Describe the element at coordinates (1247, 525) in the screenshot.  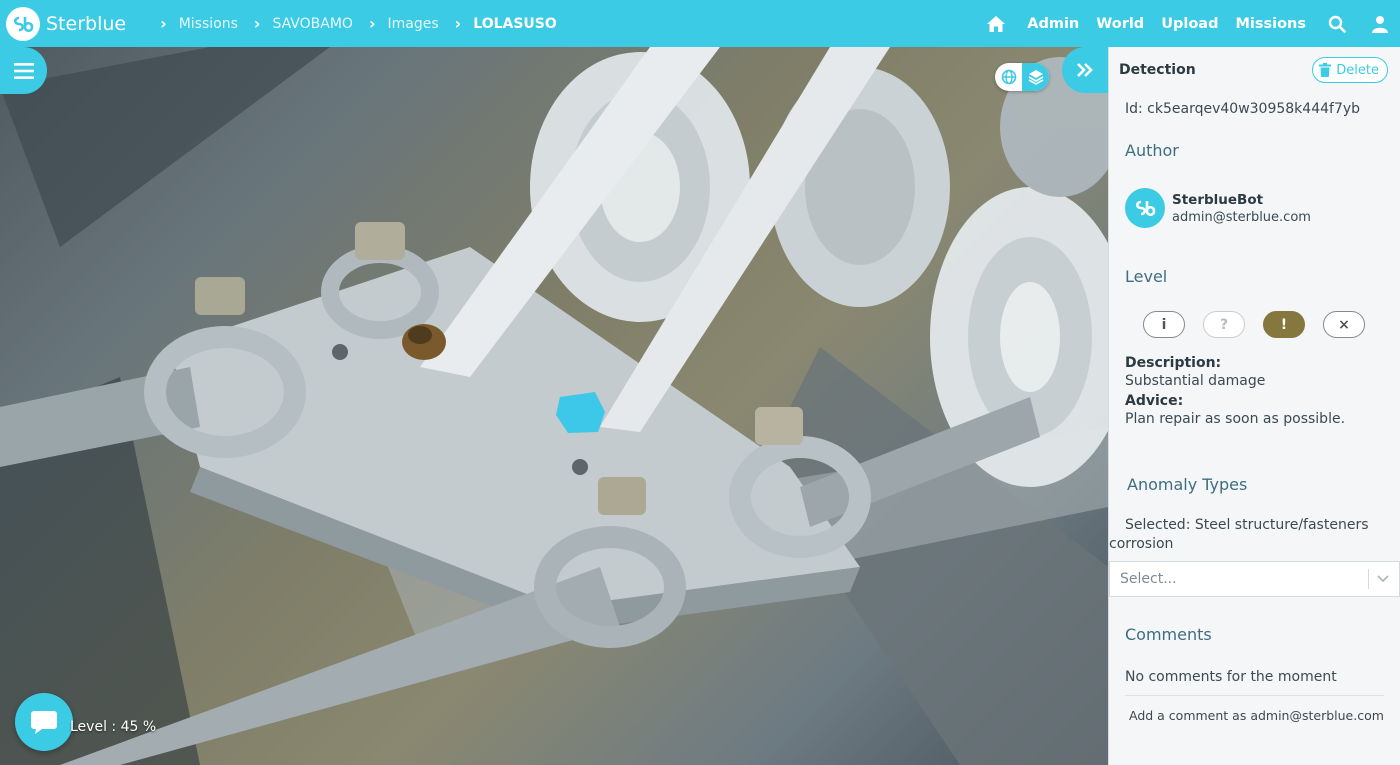
I see `anomaly-selected-line: Selected: Steel structure/fasteners` at that location.